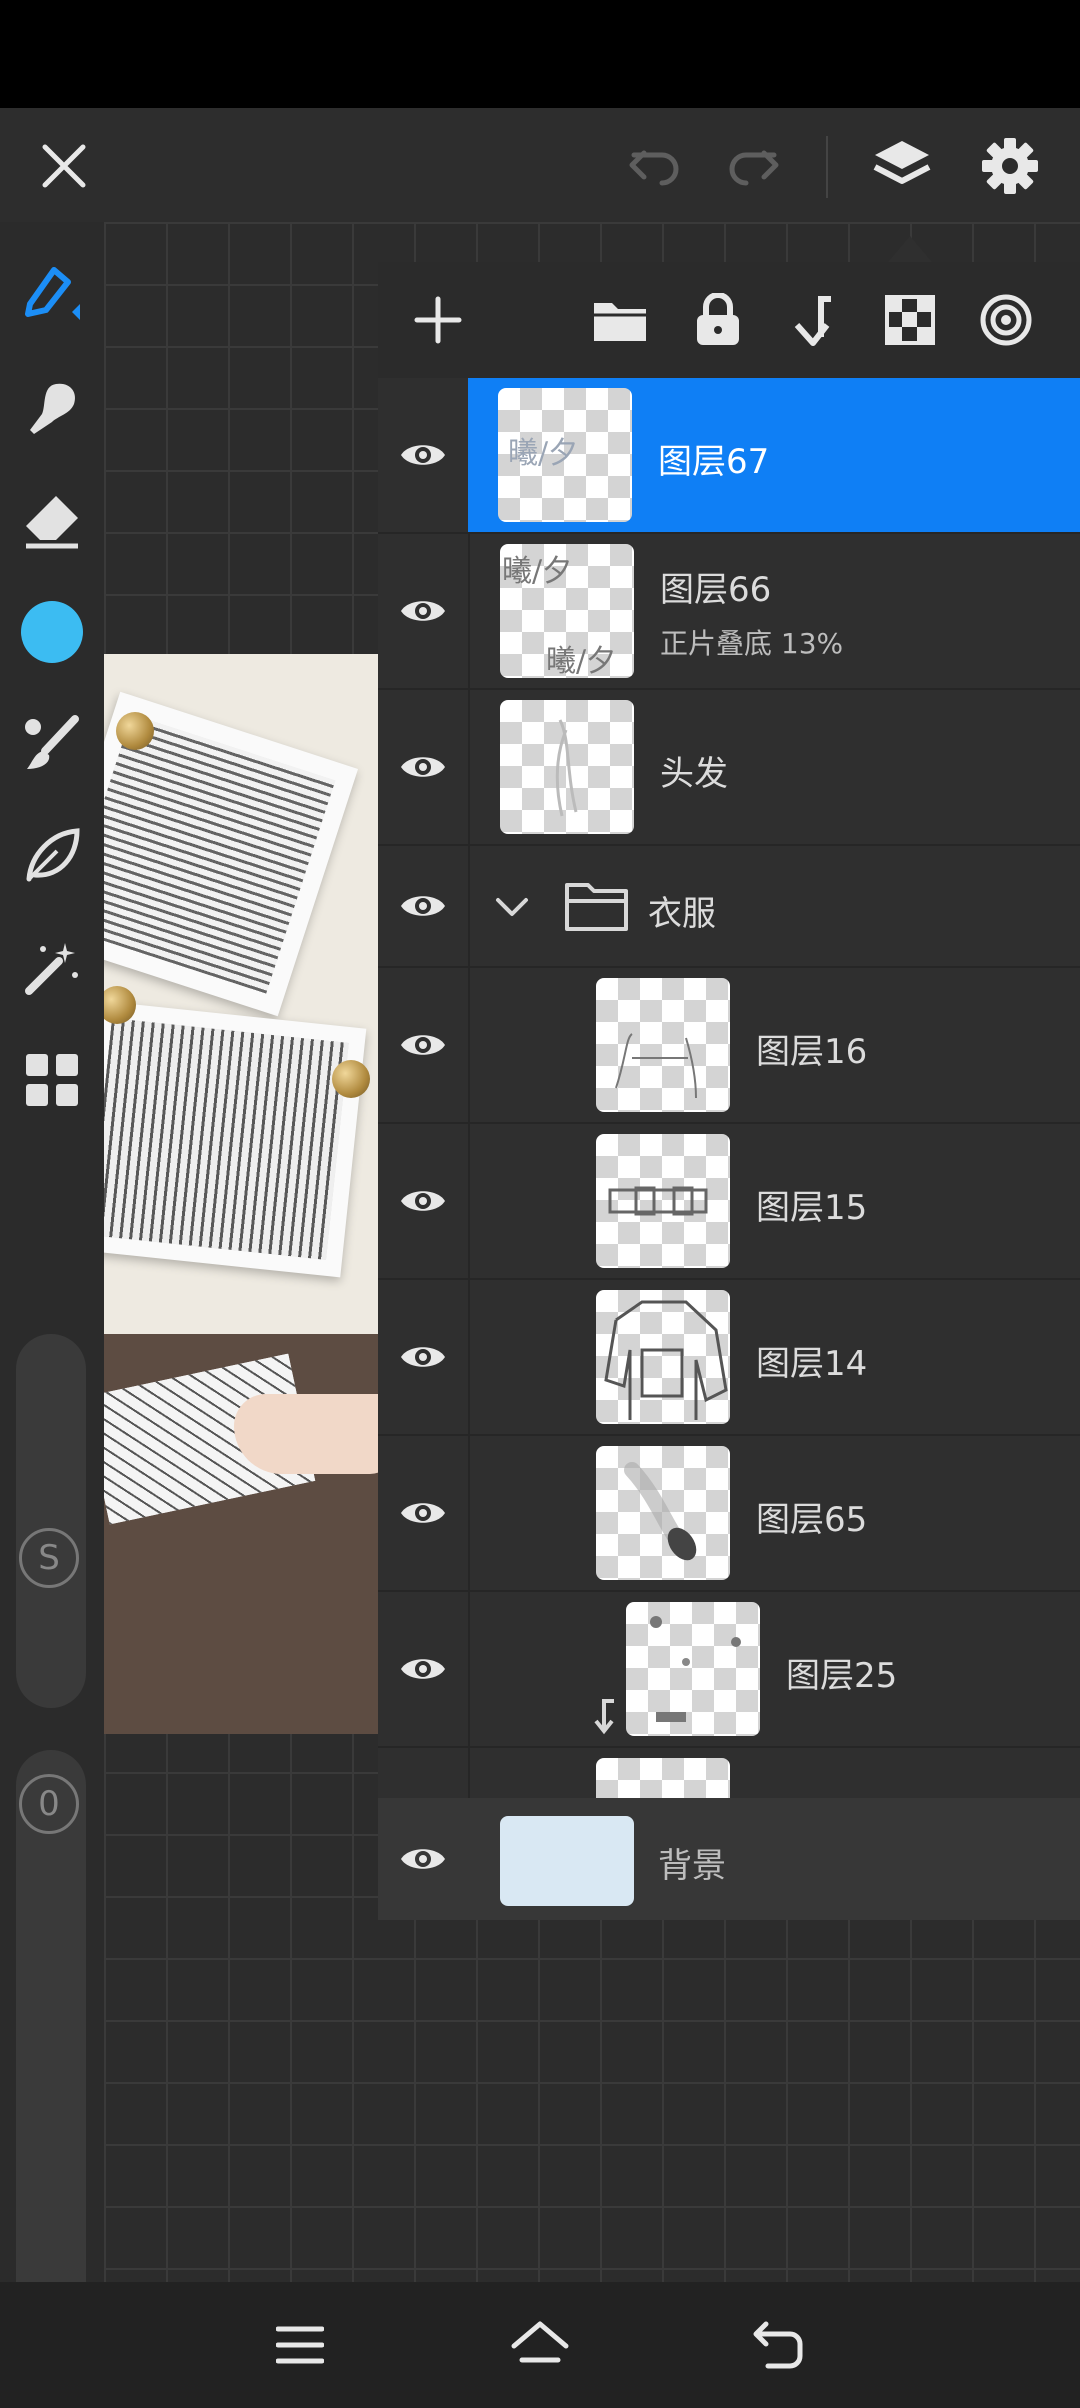 Image resolution: width=1080 pixels, height=2408 pixels. I want to click on layer-row: 曦/夕 曦/夕 图层66 正片叠底 13%, so click(729, 612).